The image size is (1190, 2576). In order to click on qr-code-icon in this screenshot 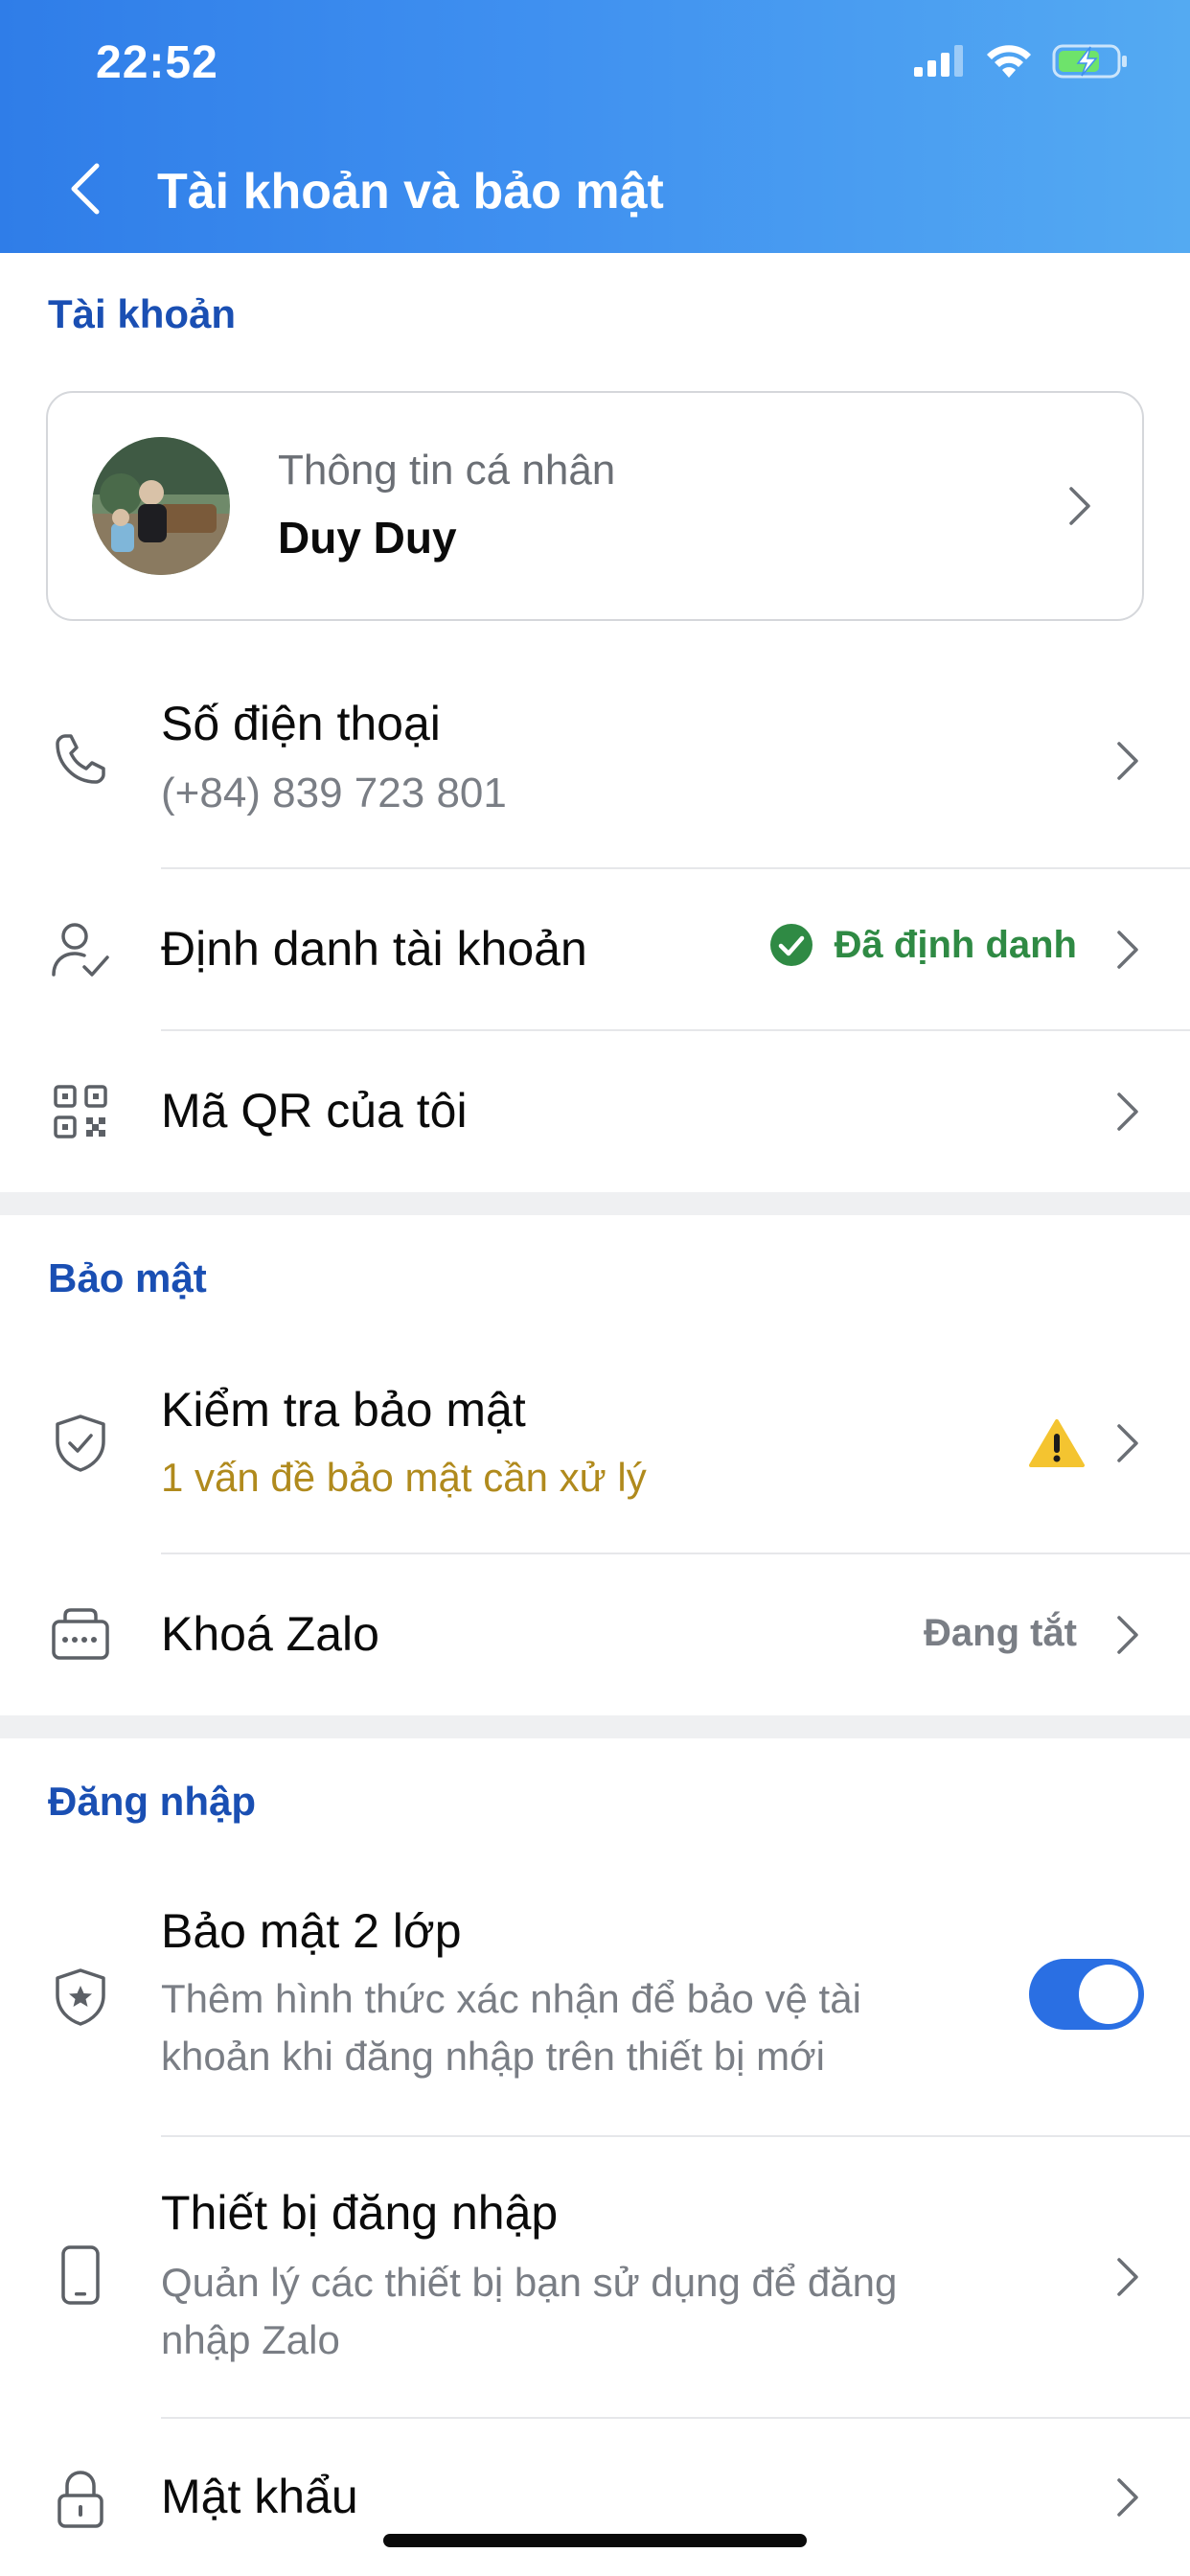, I will do `click(81, 1111)`.